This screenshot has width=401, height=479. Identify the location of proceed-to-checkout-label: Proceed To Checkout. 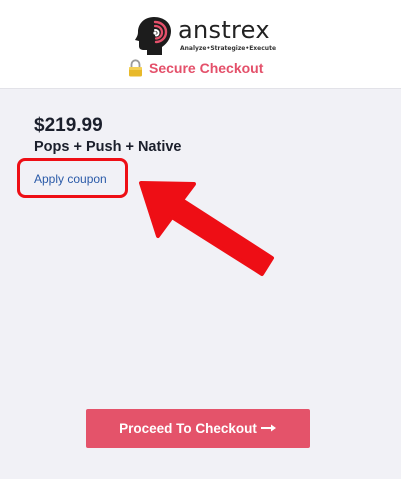
(188, 428).